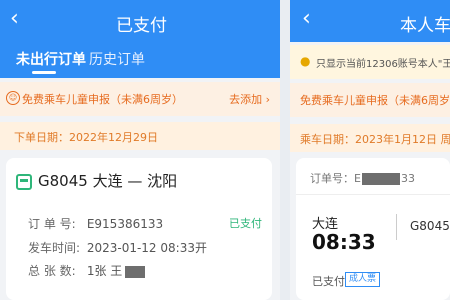  Describe the element at coordinates (52, 224) in the screenshot. I see `order-number-label: 订 单 号:` at that location.